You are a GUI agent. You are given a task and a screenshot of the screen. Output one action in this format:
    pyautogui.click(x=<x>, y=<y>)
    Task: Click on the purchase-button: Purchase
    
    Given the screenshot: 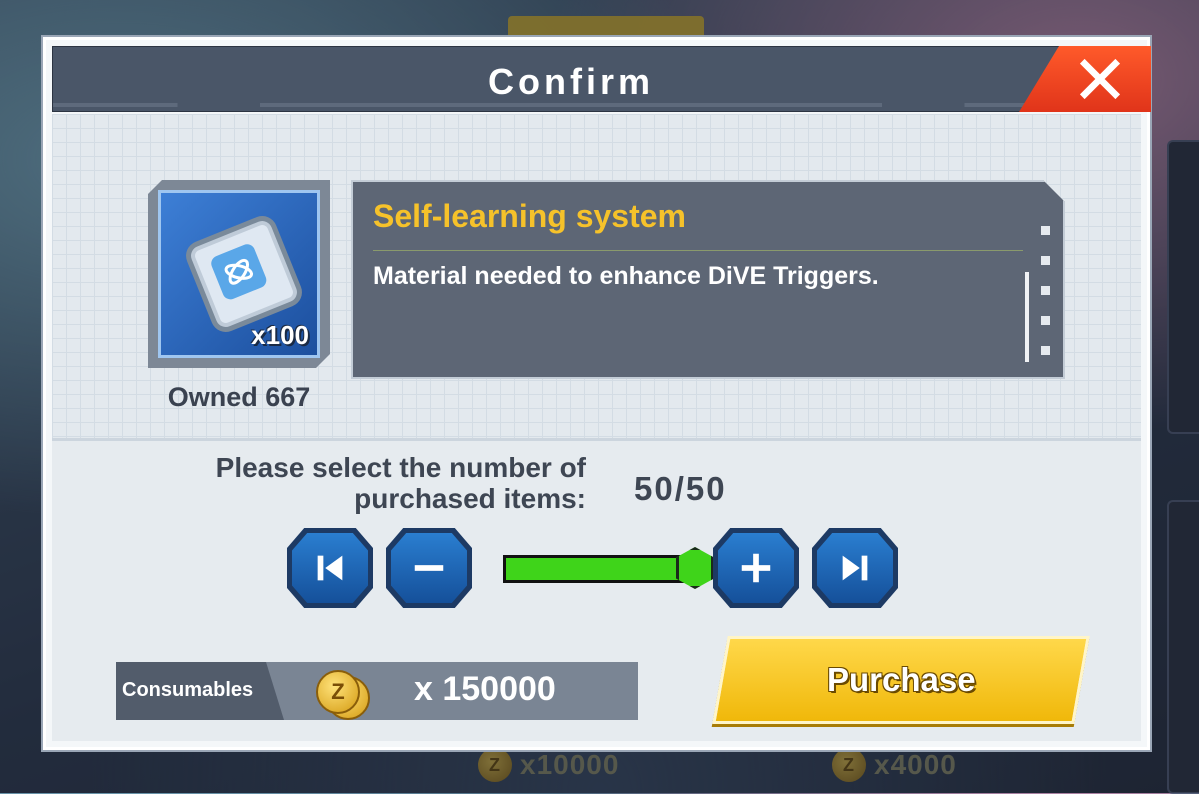 What is the action you would take?
    pyautogui.click(x=901, y=680)
    